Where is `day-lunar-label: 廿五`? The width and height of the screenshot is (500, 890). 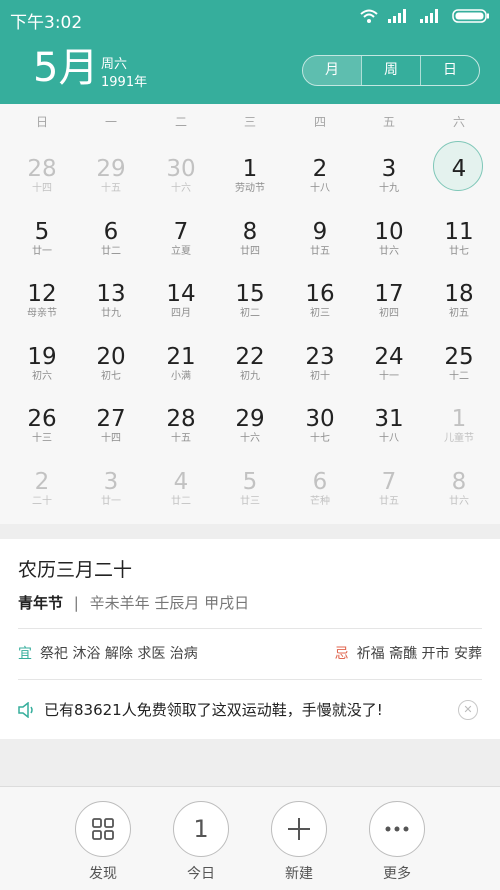 day-lunar-label: 廿五 is located at coordinates (389, 501).